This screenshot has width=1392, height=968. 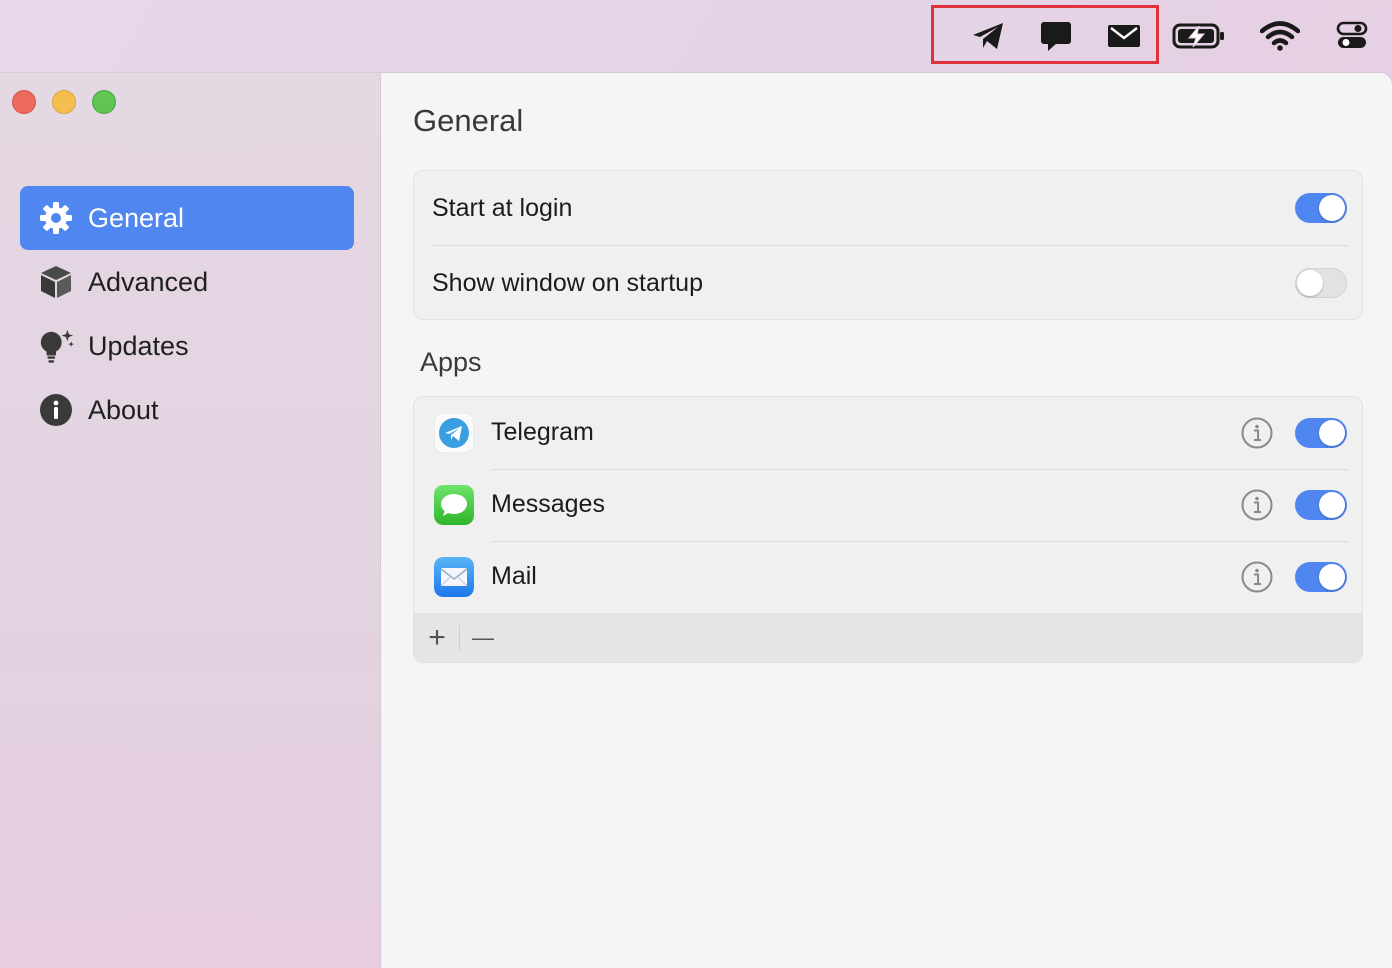 I want to click on control-center-icon, so click(x=1352, y=36).